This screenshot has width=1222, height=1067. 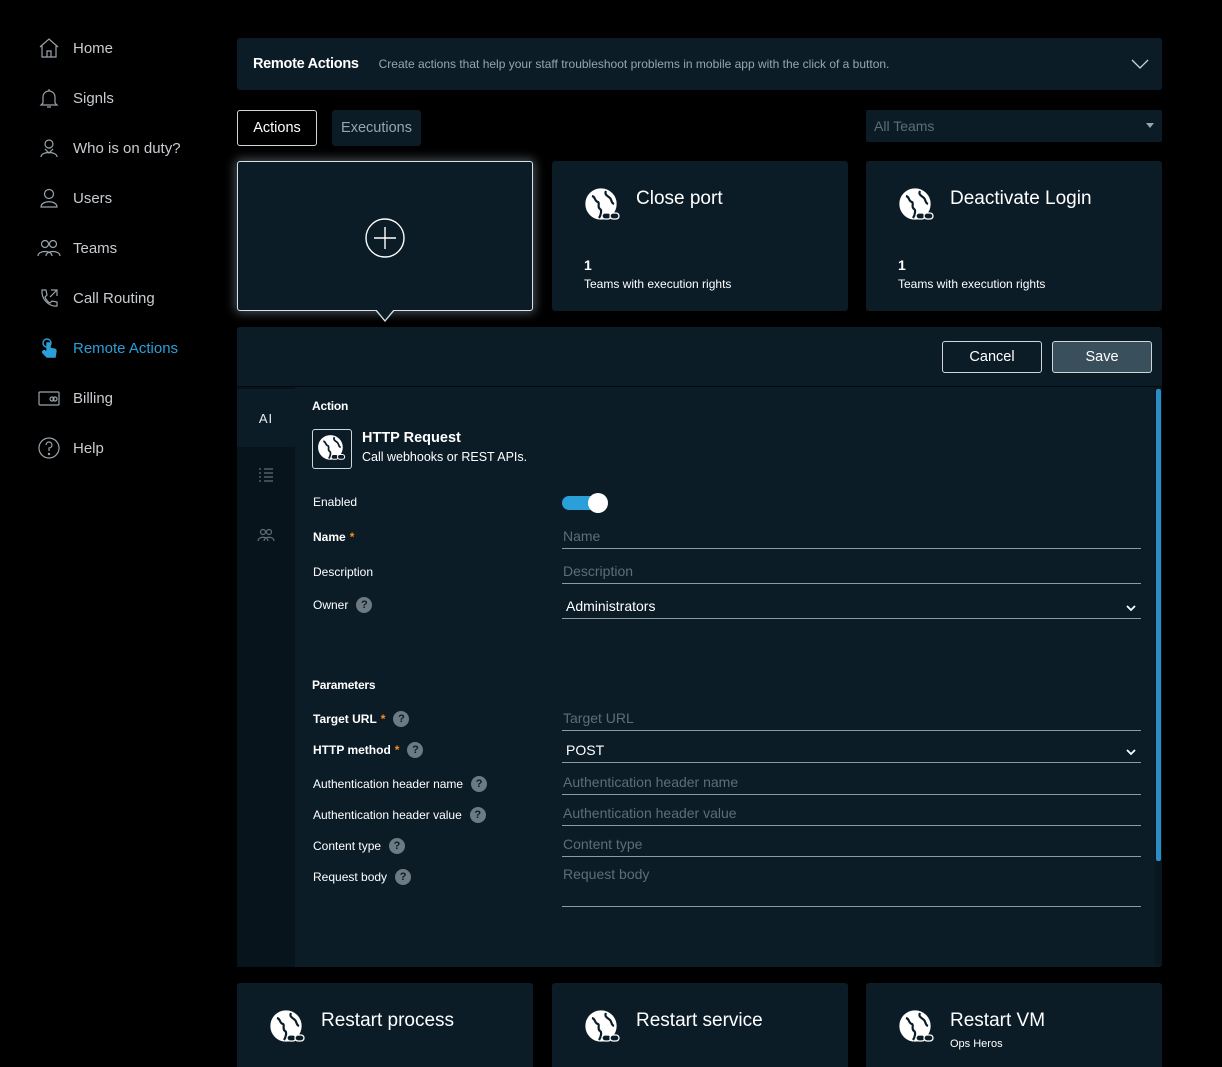 I want to click on sidebar-item-help: Help, so click(x=70, y=448).